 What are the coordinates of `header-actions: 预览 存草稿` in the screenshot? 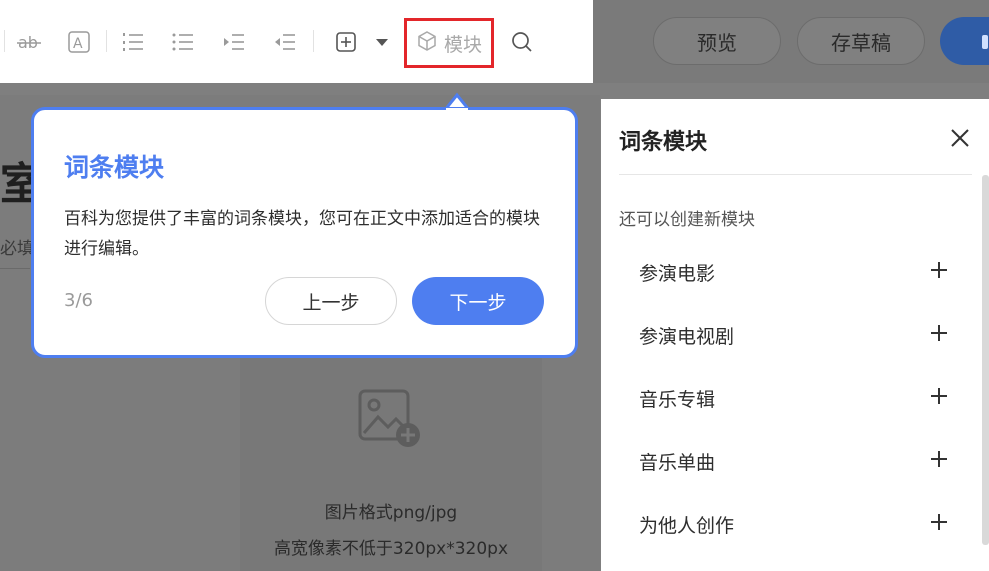 It's located at (791, 41).